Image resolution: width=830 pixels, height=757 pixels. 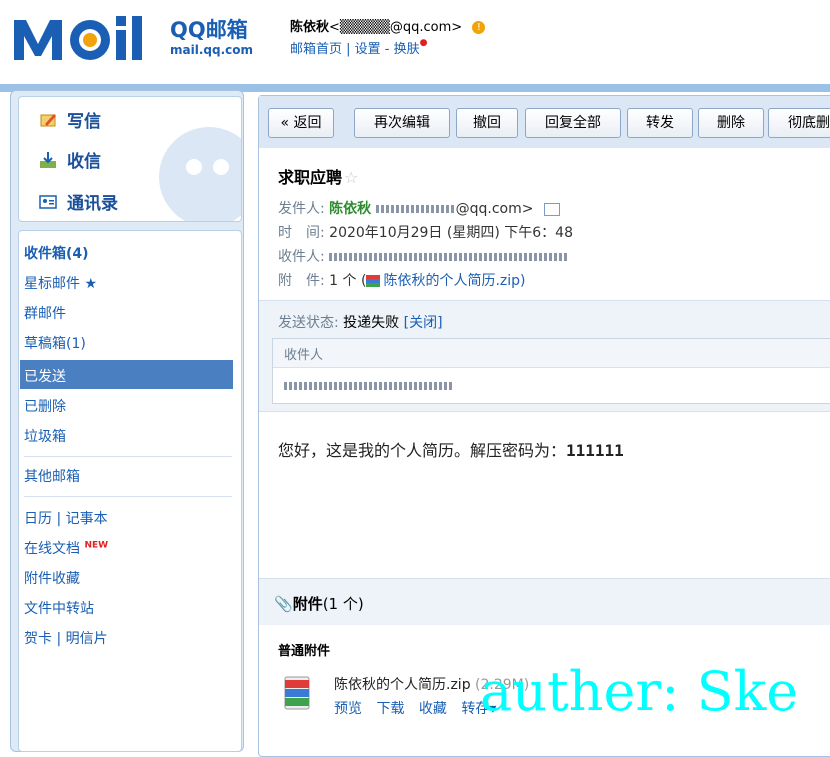 I want to click on folder-inbox: 收件箱(4), so click(x=56, y=253).